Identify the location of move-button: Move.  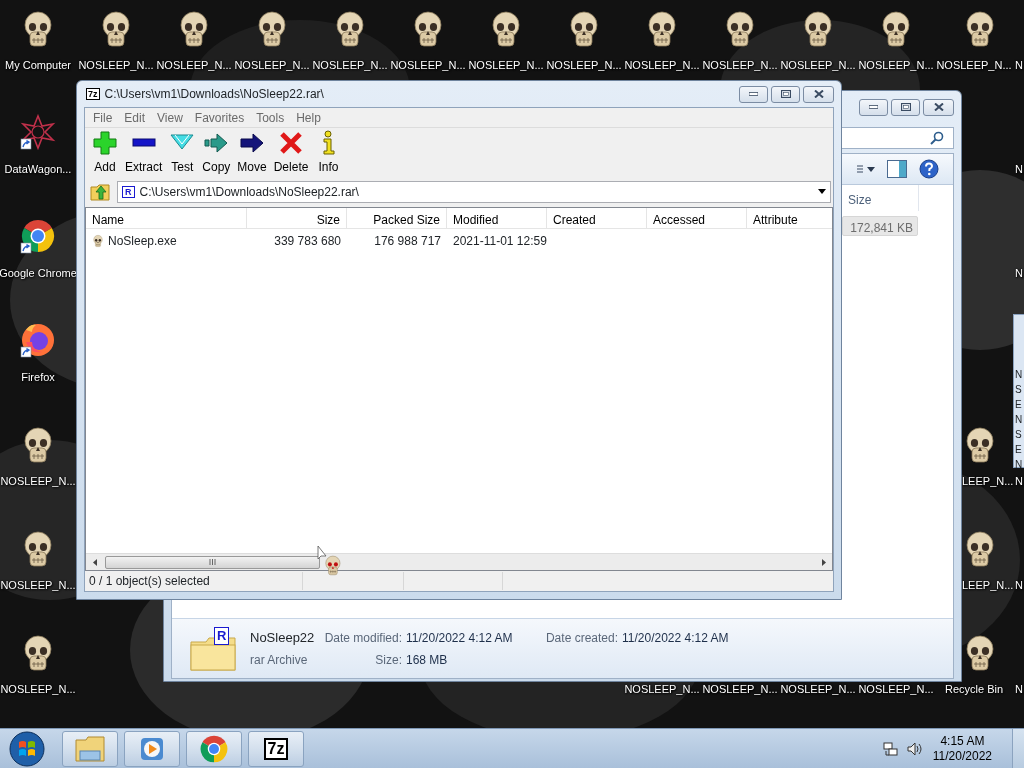
(252, 153).